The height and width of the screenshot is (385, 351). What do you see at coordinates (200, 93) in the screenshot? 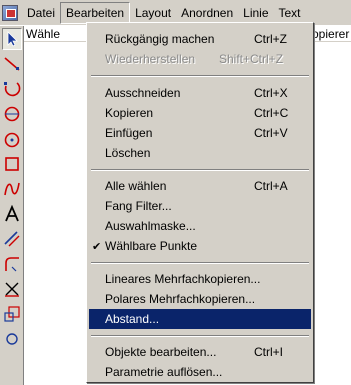
I see `menu-item-cut: Ausschneiden Ctrl+X` at bounding box center [200, 93].